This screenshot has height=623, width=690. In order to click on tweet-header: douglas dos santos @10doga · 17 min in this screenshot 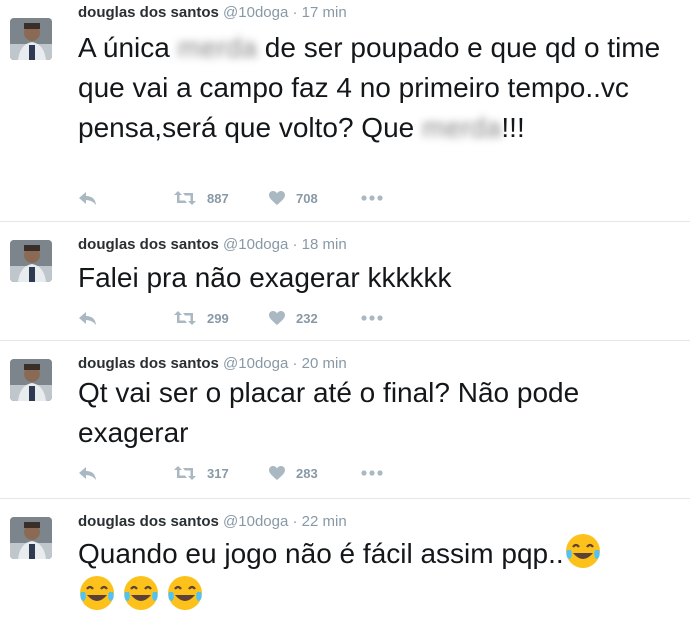, I will do `click(212, 13)`.